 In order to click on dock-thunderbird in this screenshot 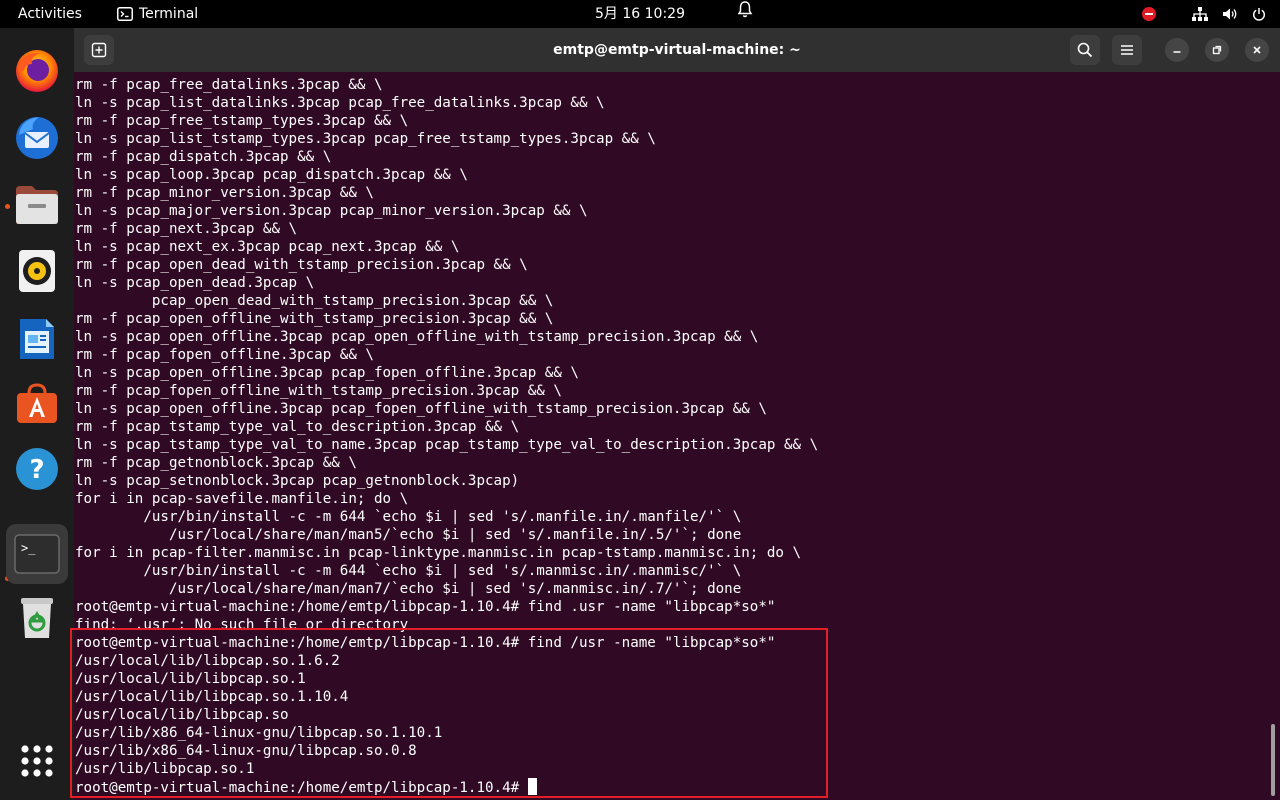, I will do `click(37, 137)`.